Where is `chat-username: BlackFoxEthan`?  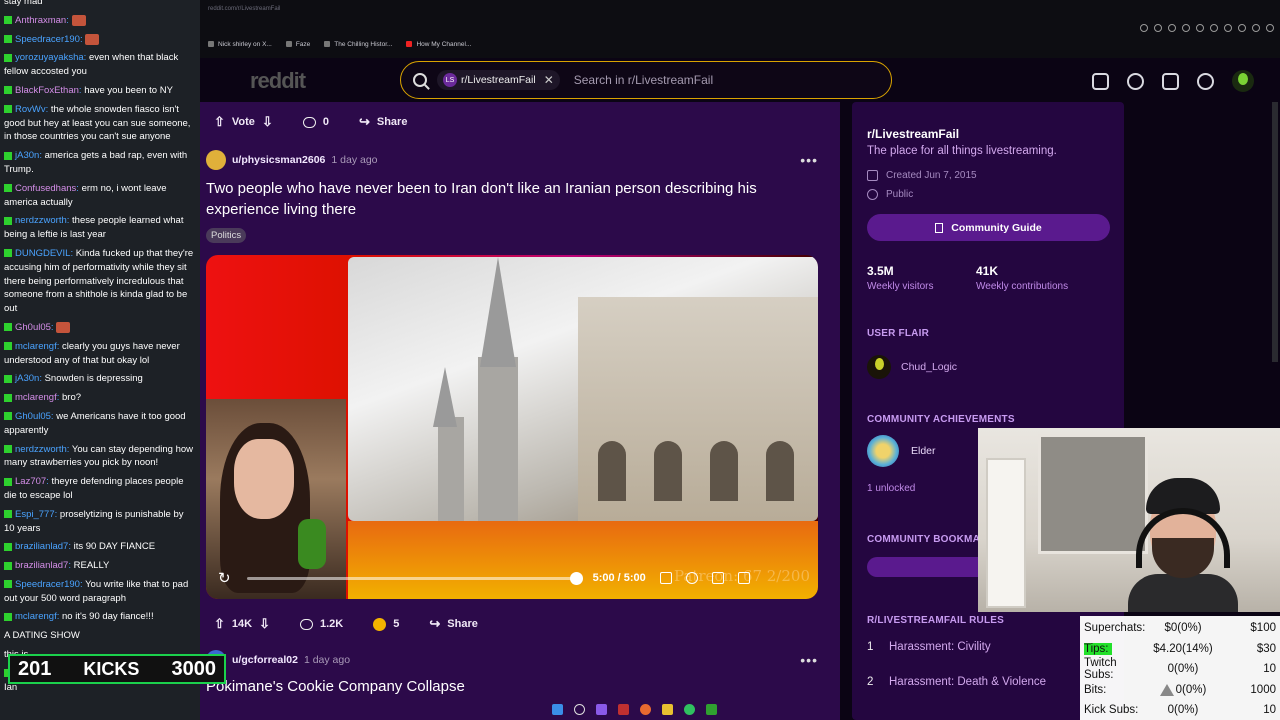 chat-username: BlackFoxEthan is located at coordinates (47, 90).